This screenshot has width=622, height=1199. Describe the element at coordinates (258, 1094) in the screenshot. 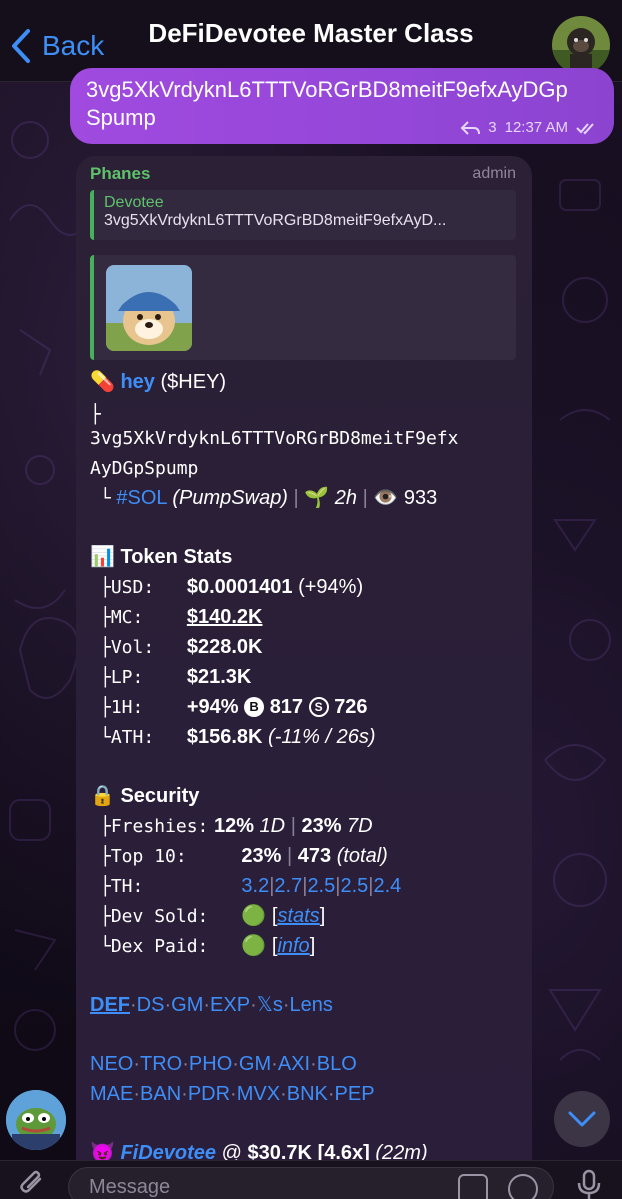

I see `quick-link: MVX` at that location.